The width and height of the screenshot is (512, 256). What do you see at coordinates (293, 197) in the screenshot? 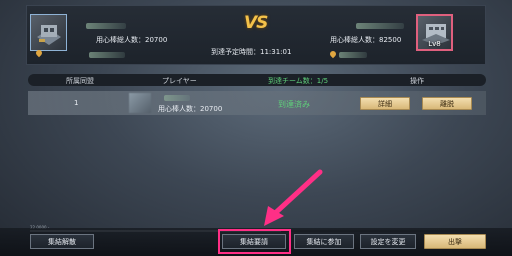
I see `arrow-pointer-icon` at bounding box center [293, 197].